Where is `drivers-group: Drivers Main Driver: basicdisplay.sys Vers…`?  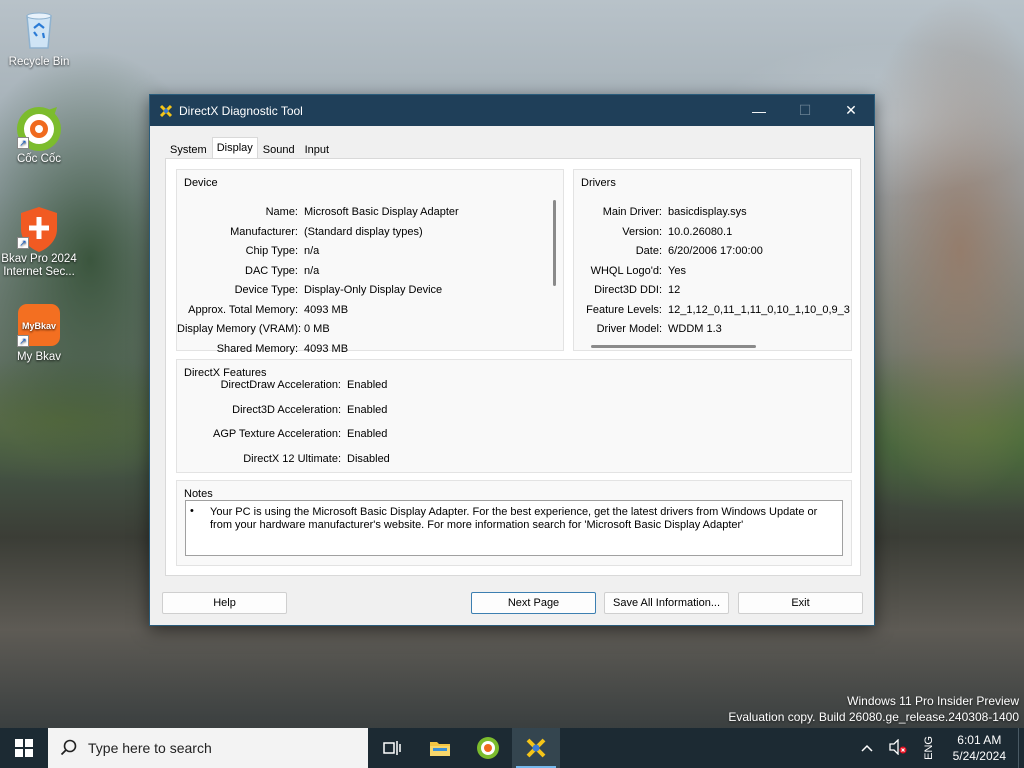
drivers-group: Drivers Main Driver: basicdisplay.sys Vers… is located at coordinates (712, 260).